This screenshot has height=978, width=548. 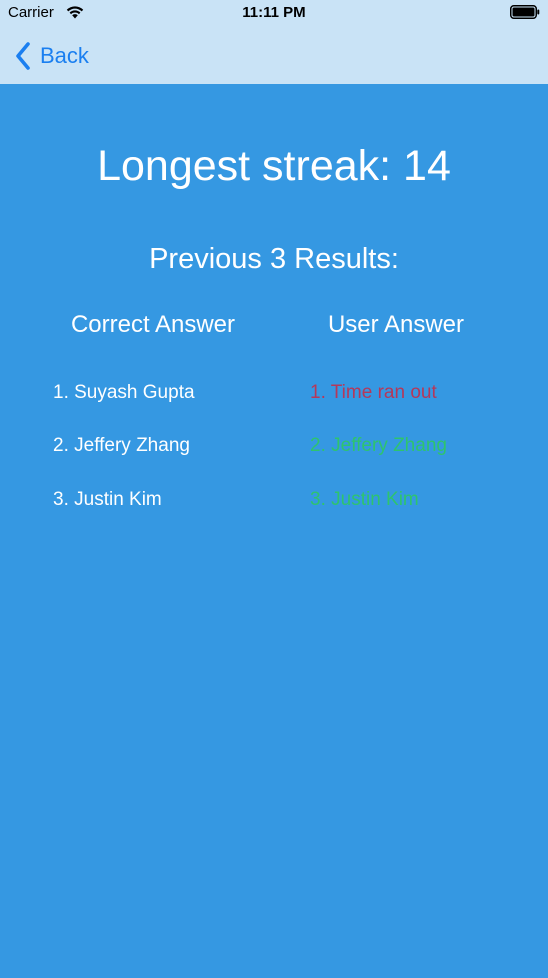 I want to click on correct-answer-header: Correct Answer, so click(x=153, y=324).